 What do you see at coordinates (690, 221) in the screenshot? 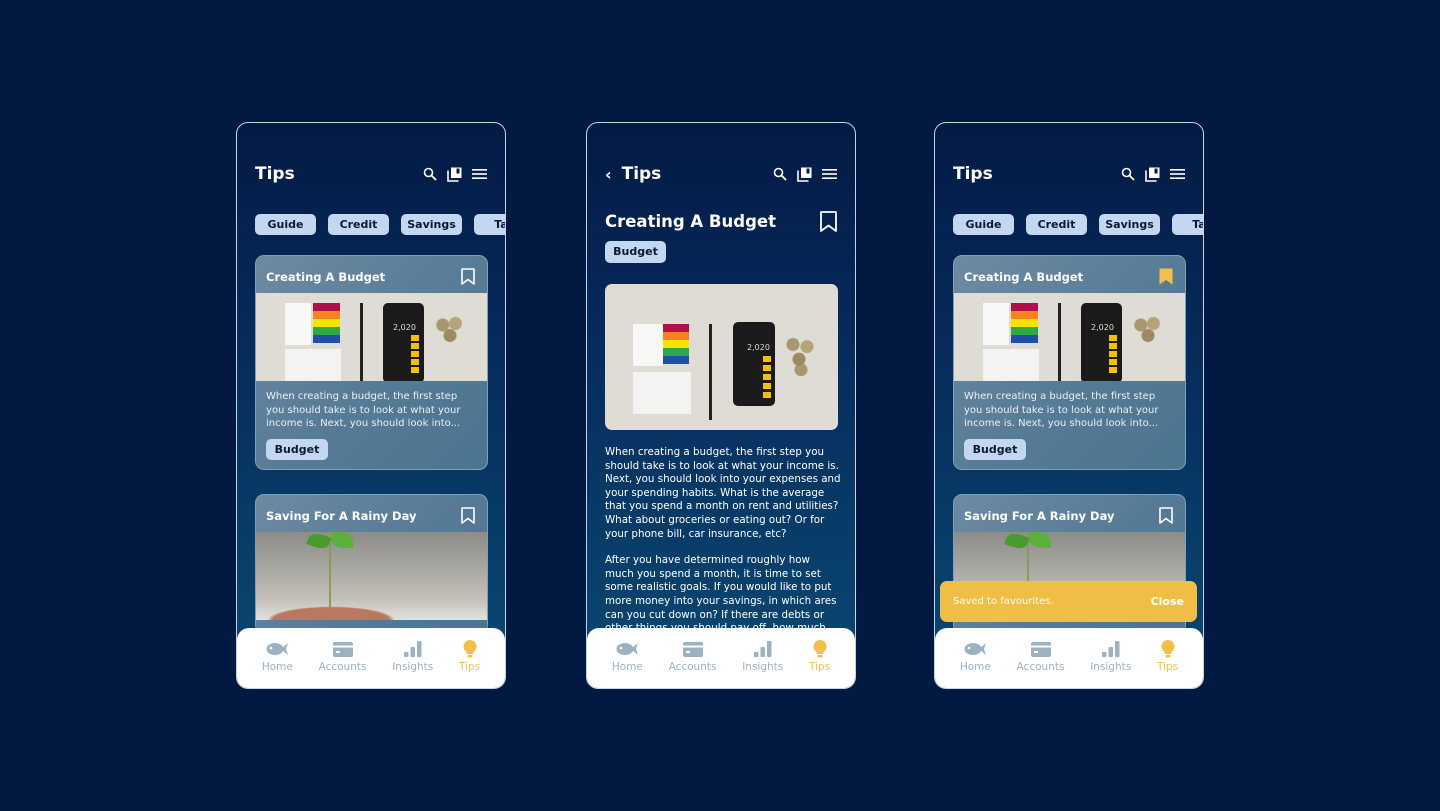
I see `detail-title: Creating A Budget` at bounding box center [690, 221].